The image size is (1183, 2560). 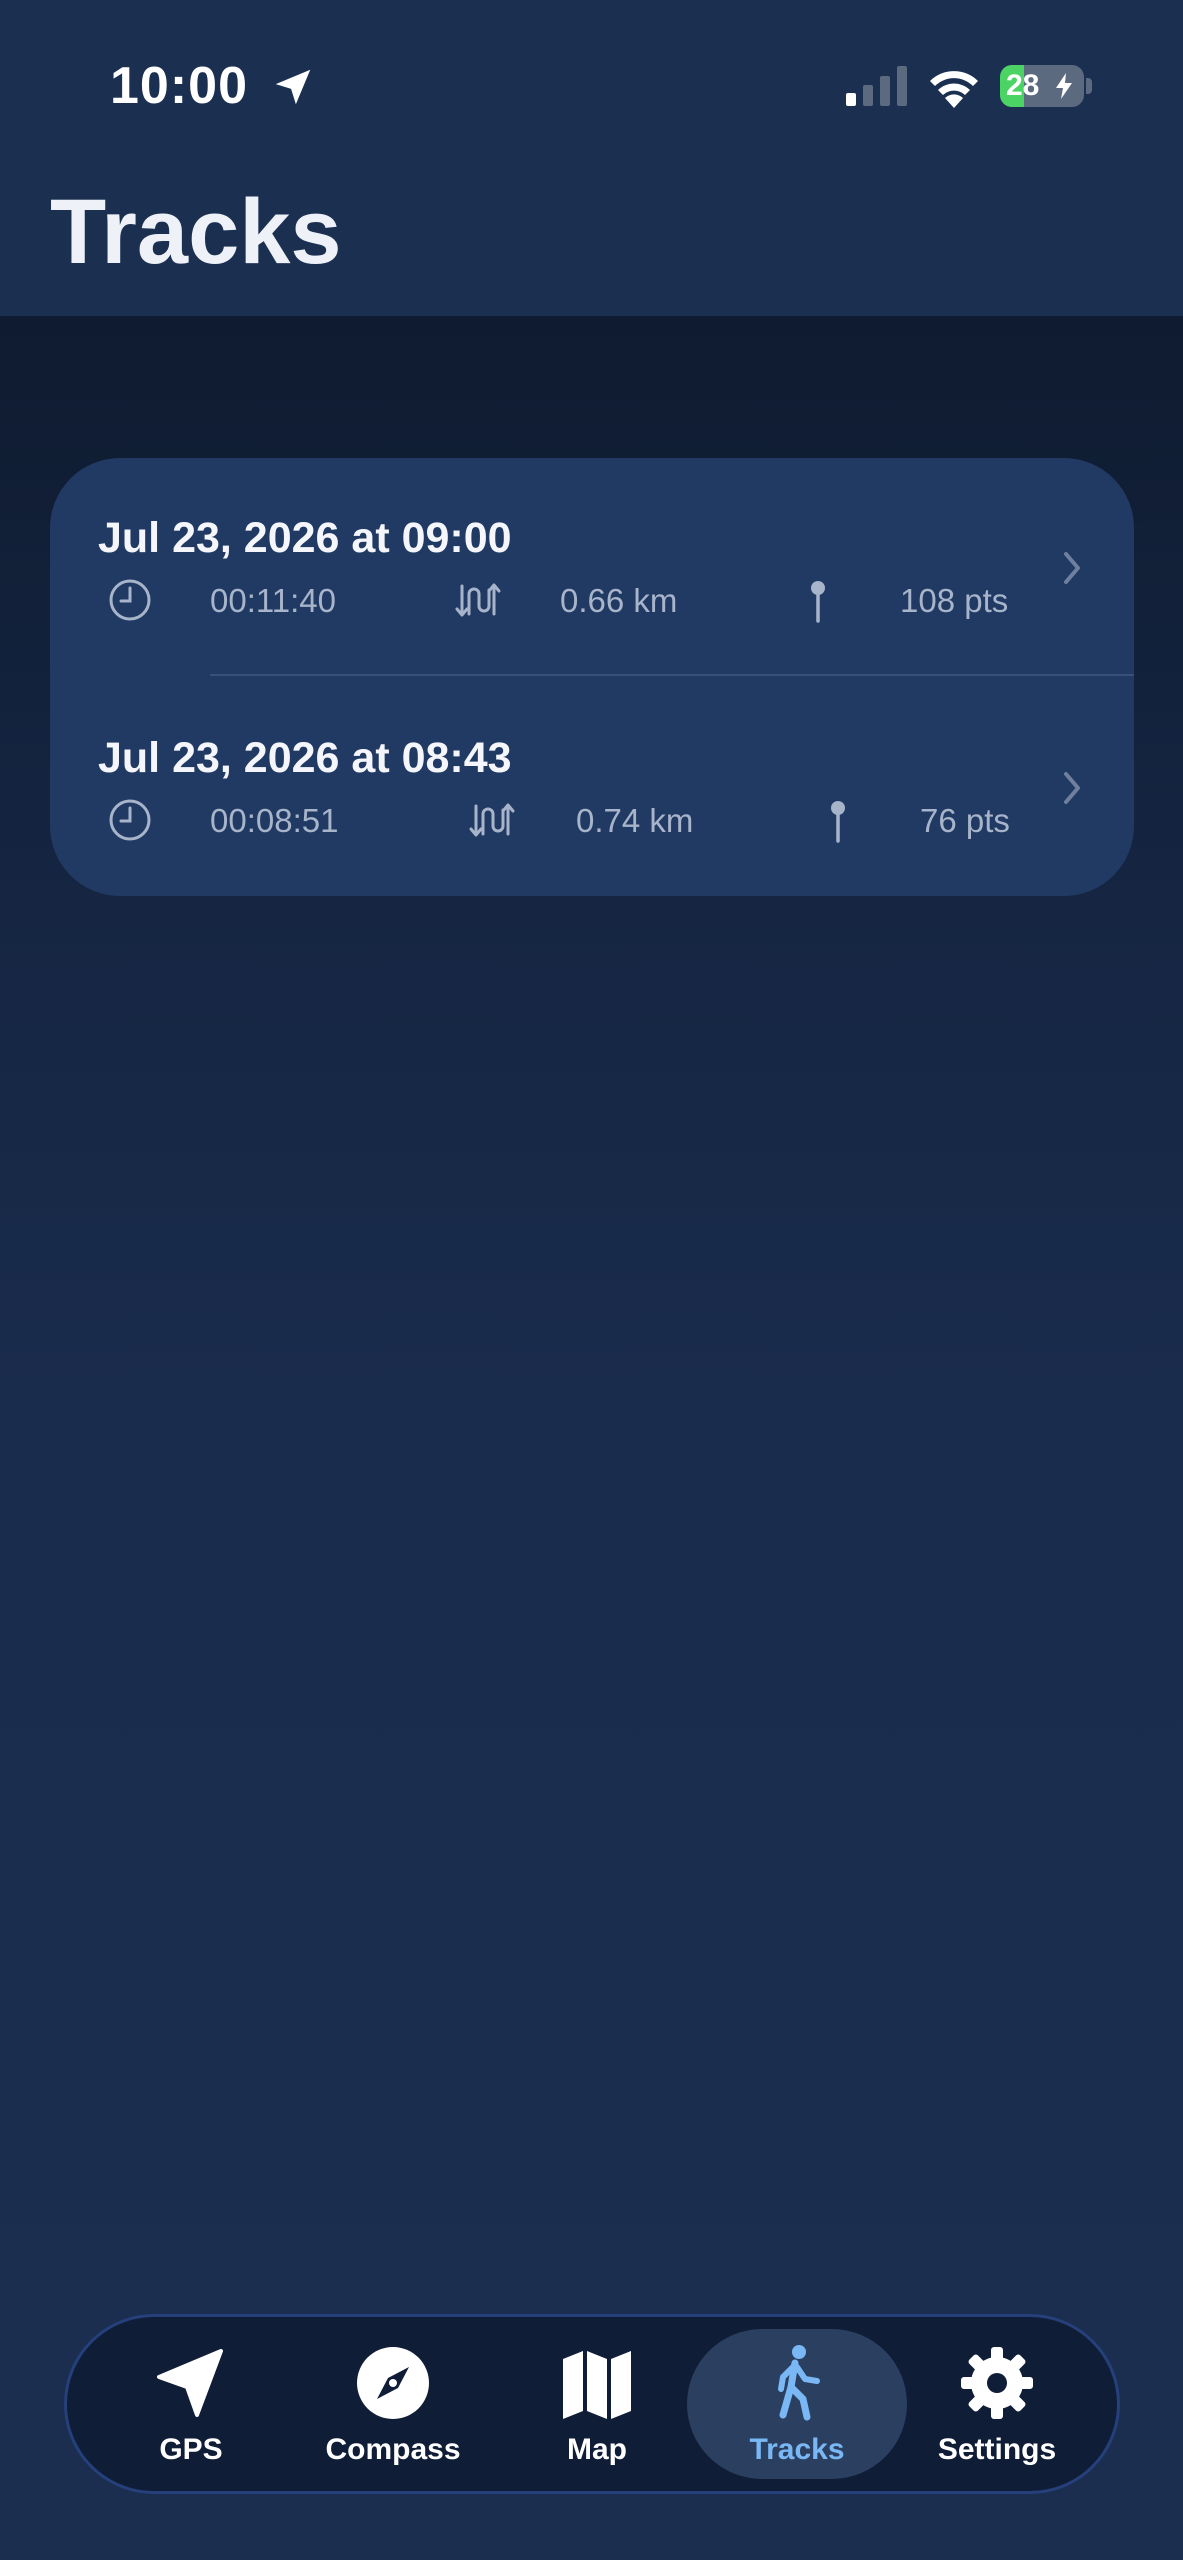 I want to click on battery-nub, so click(x=1089, y=86).